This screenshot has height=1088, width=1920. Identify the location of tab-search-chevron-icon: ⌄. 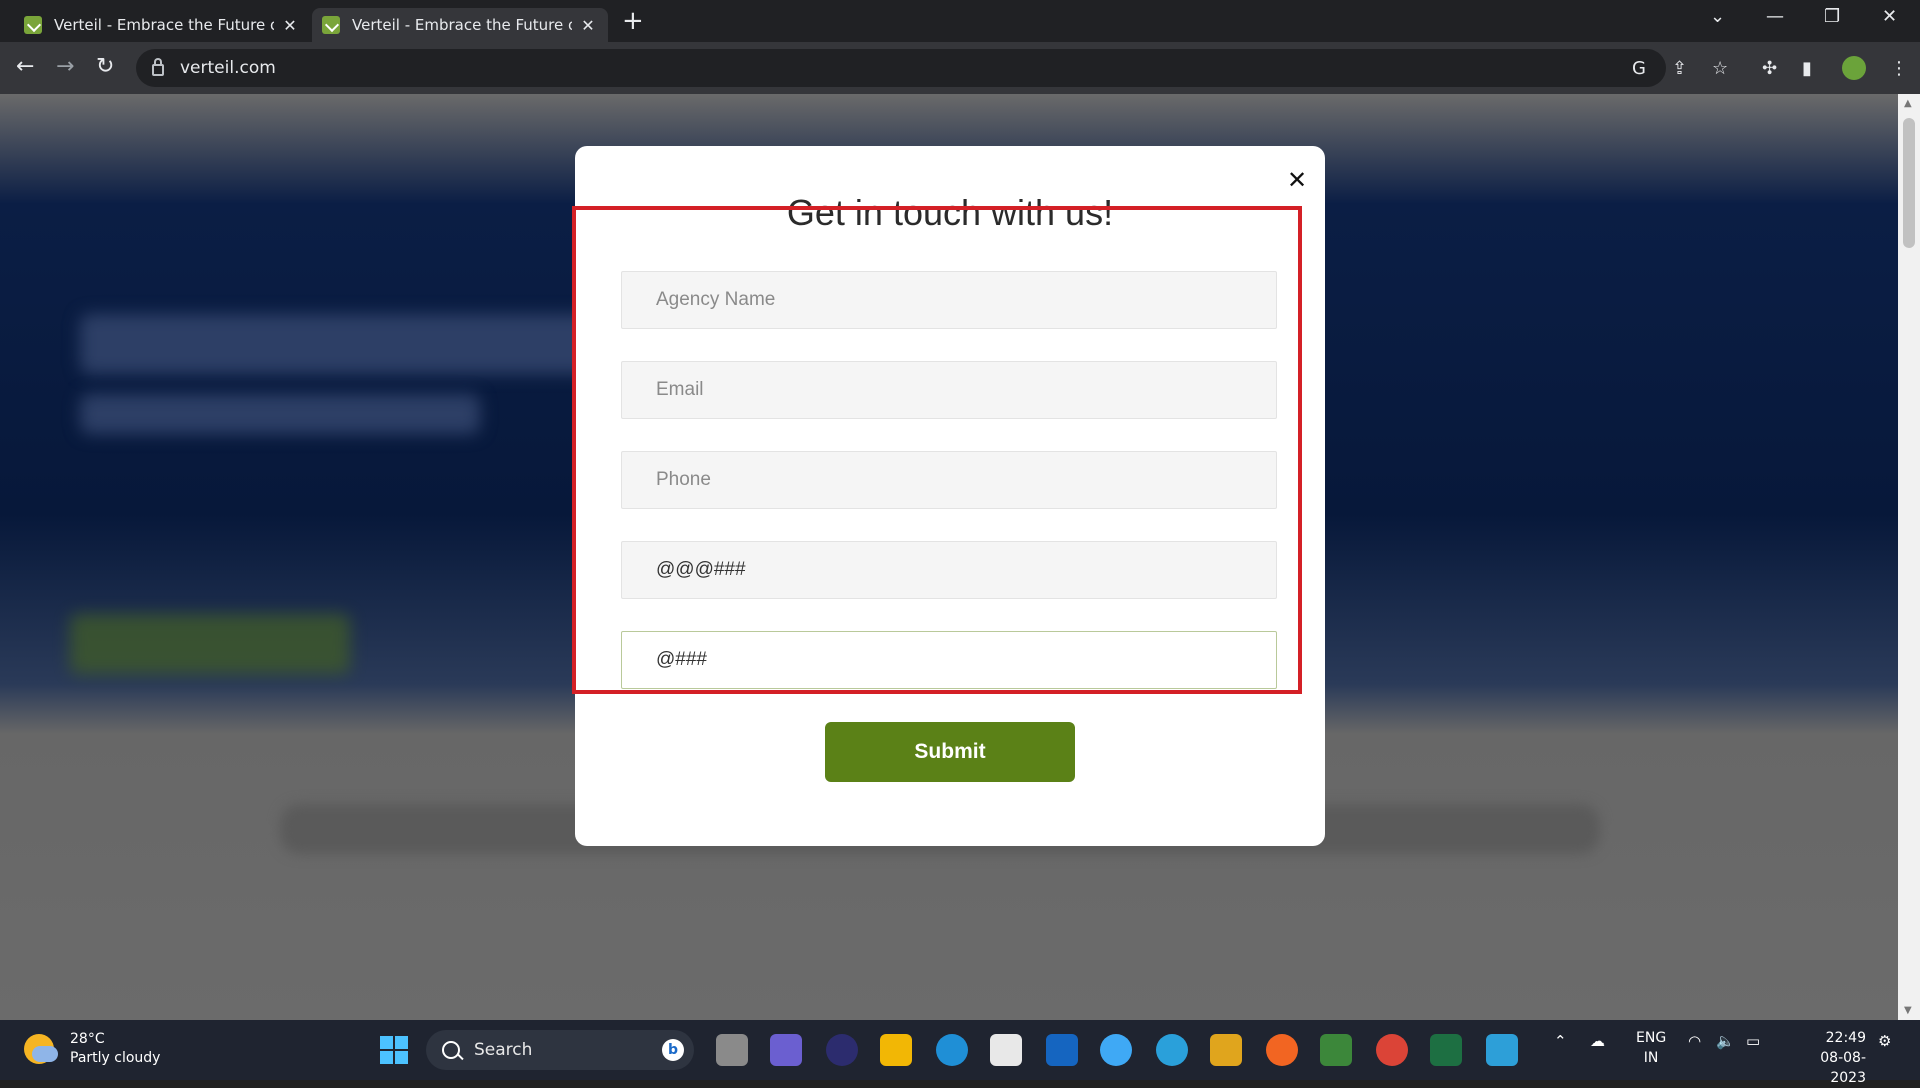
(1717, 16).